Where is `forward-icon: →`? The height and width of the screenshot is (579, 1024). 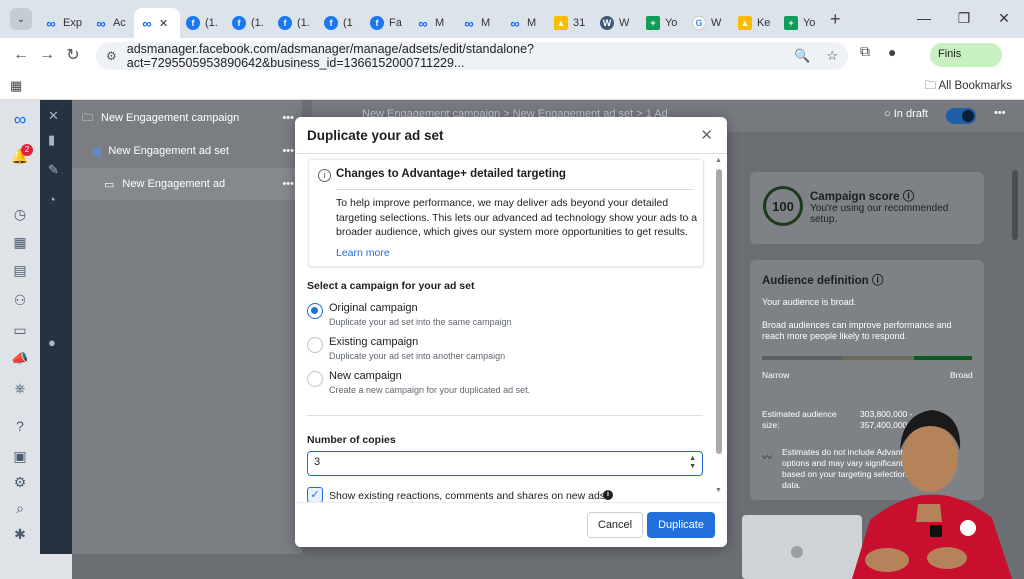
forward-icon: → is located at coordinates (47, 55).